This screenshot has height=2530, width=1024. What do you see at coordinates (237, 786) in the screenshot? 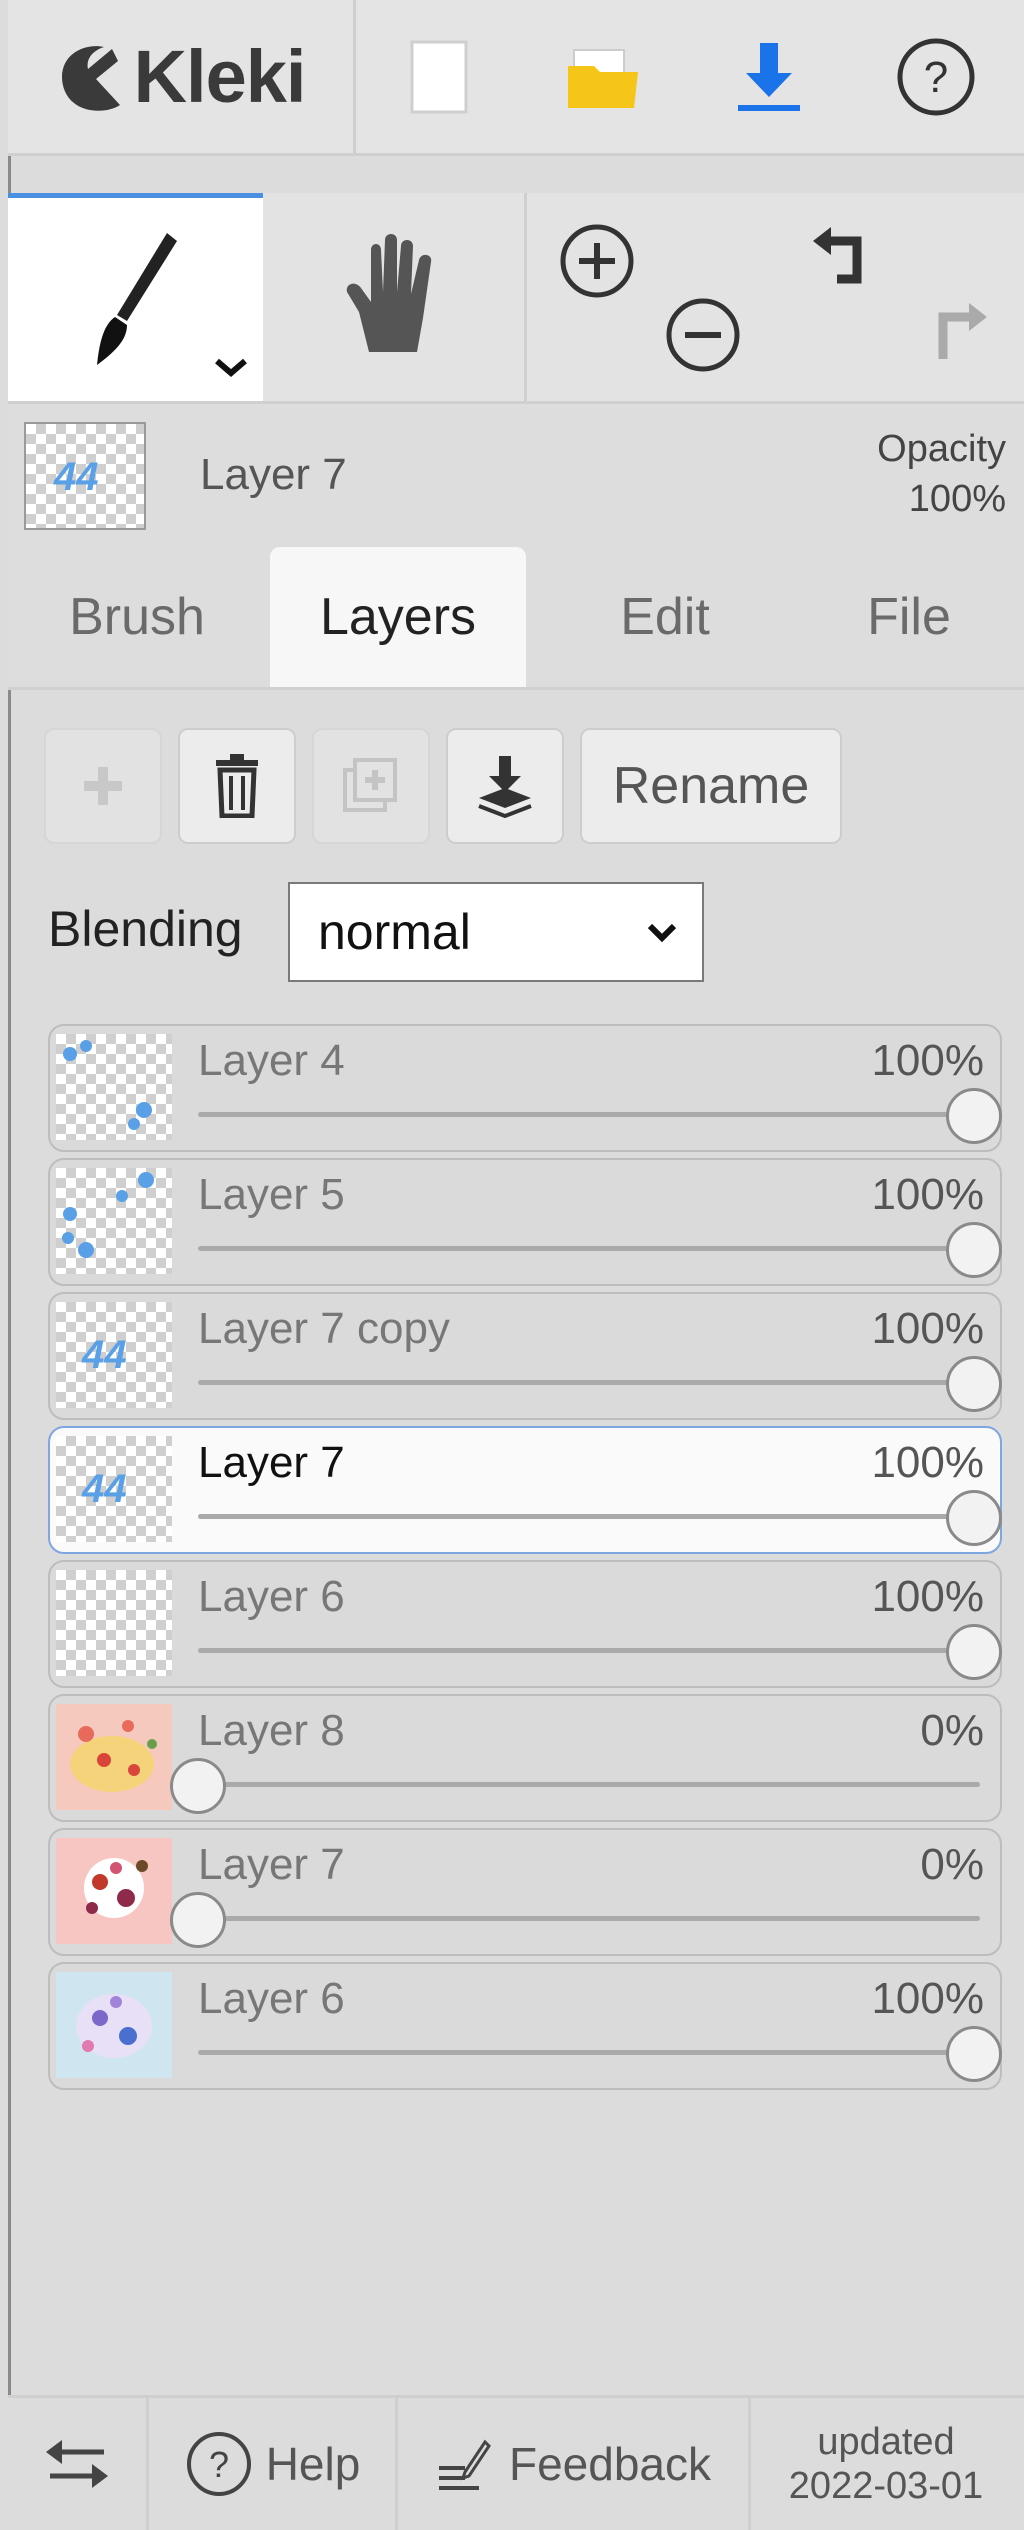
I see `delete-layer-button` at bounding box center [237, 786].